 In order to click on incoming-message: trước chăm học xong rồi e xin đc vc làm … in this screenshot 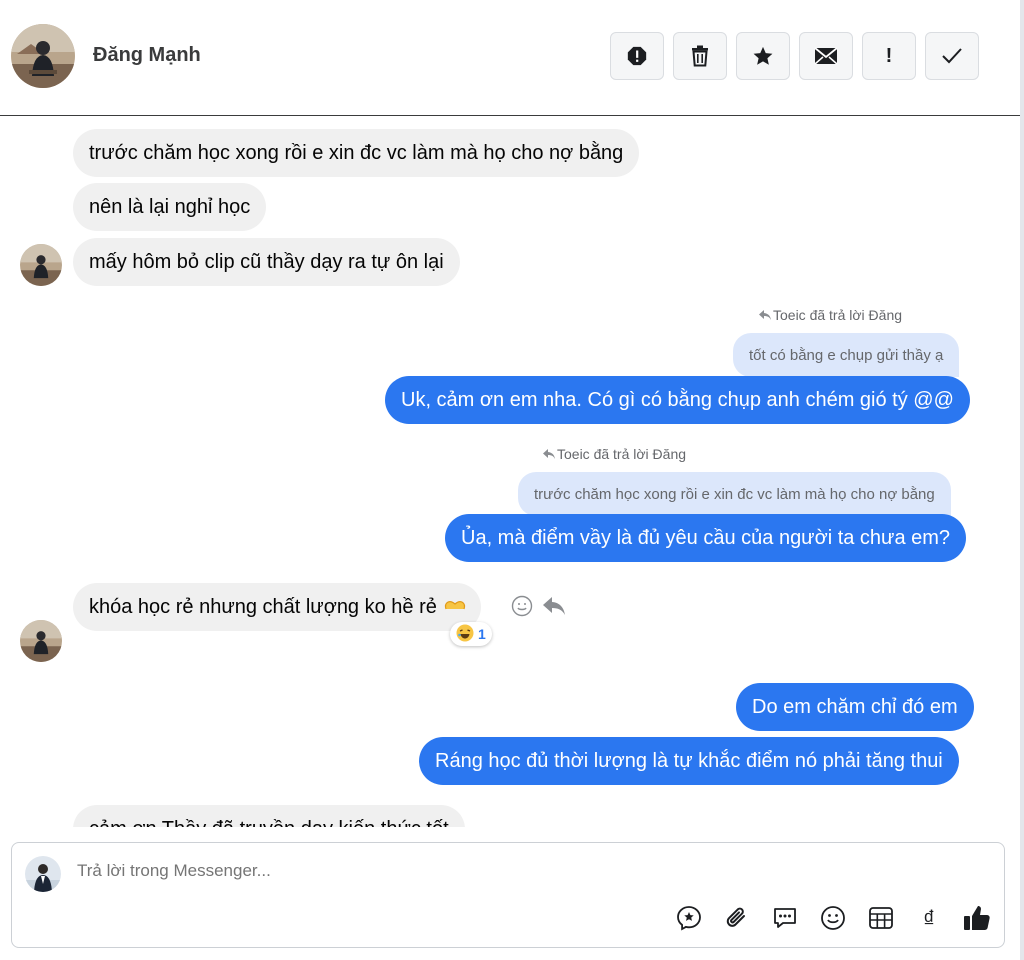, I will do `click(356, 153)`.